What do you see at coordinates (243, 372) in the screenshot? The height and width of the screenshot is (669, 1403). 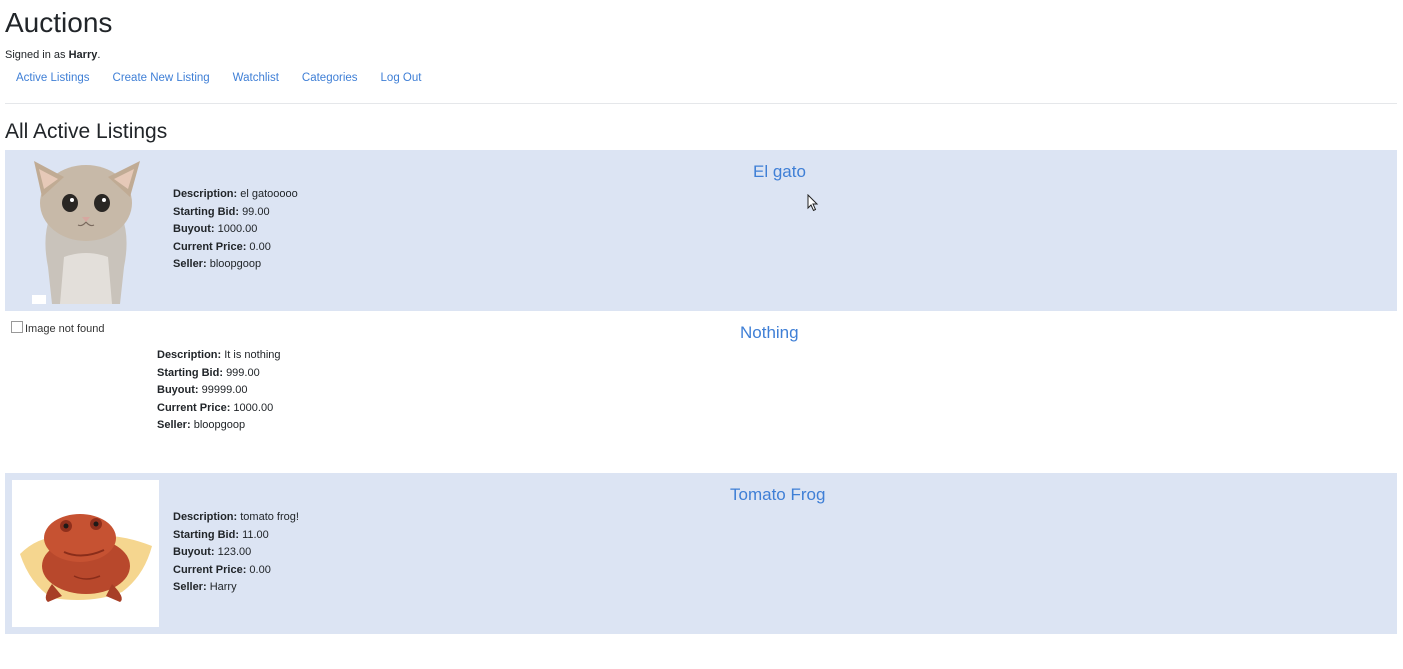 I see `starting-bid-value: 999.00` at bounding box center [243, 372].